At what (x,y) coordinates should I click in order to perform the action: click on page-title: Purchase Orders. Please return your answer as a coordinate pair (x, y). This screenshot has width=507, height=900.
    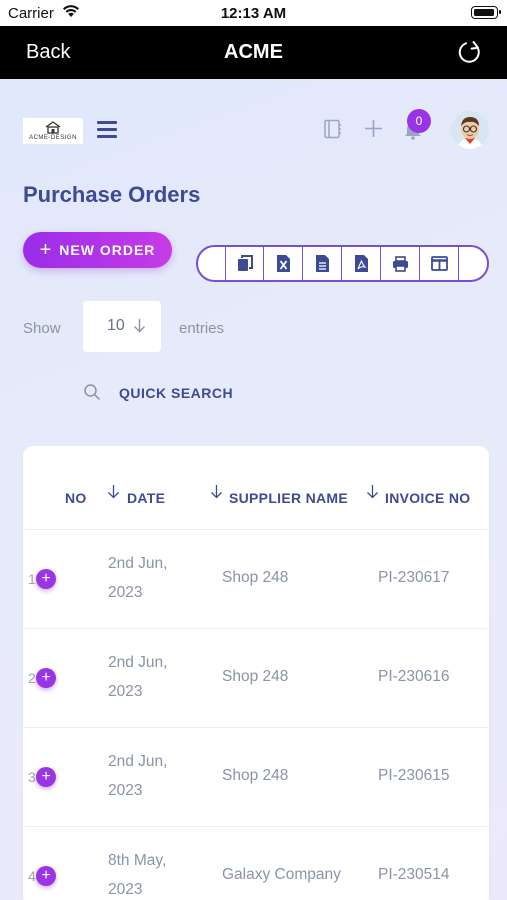
    Looking at the image, I should click on (112, 194).